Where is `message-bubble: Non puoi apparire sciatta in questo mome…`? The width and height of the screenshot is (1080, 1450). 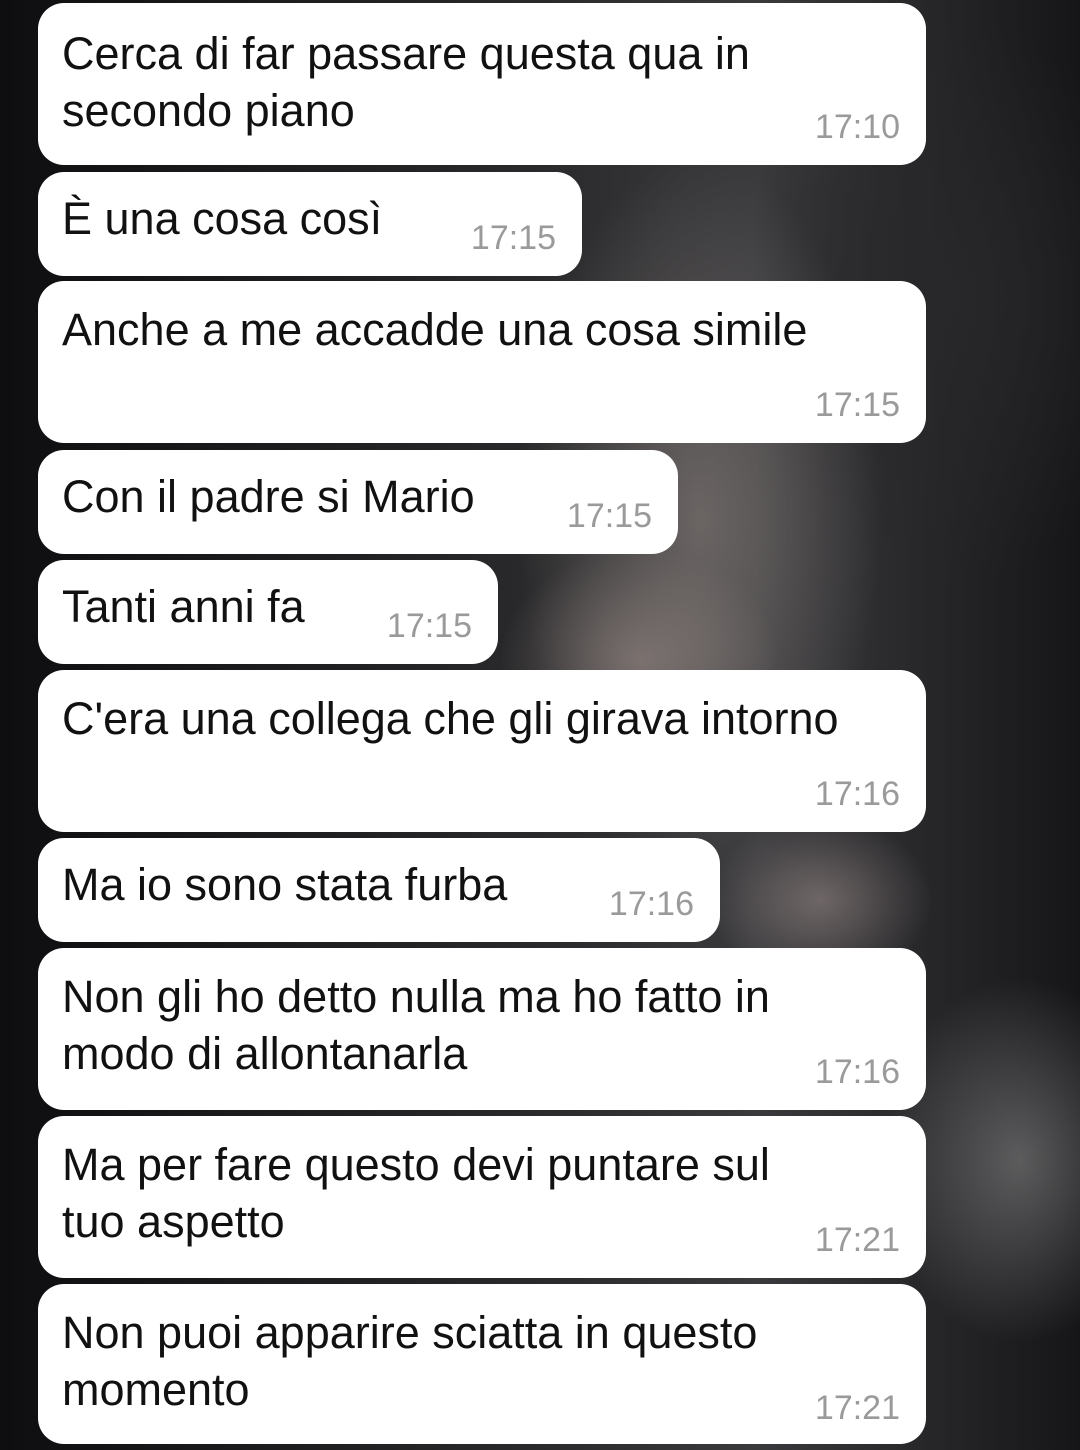 message-bubble: Non puoi apparire sciatta in questo mome… is located at coordinates (482, 1364).